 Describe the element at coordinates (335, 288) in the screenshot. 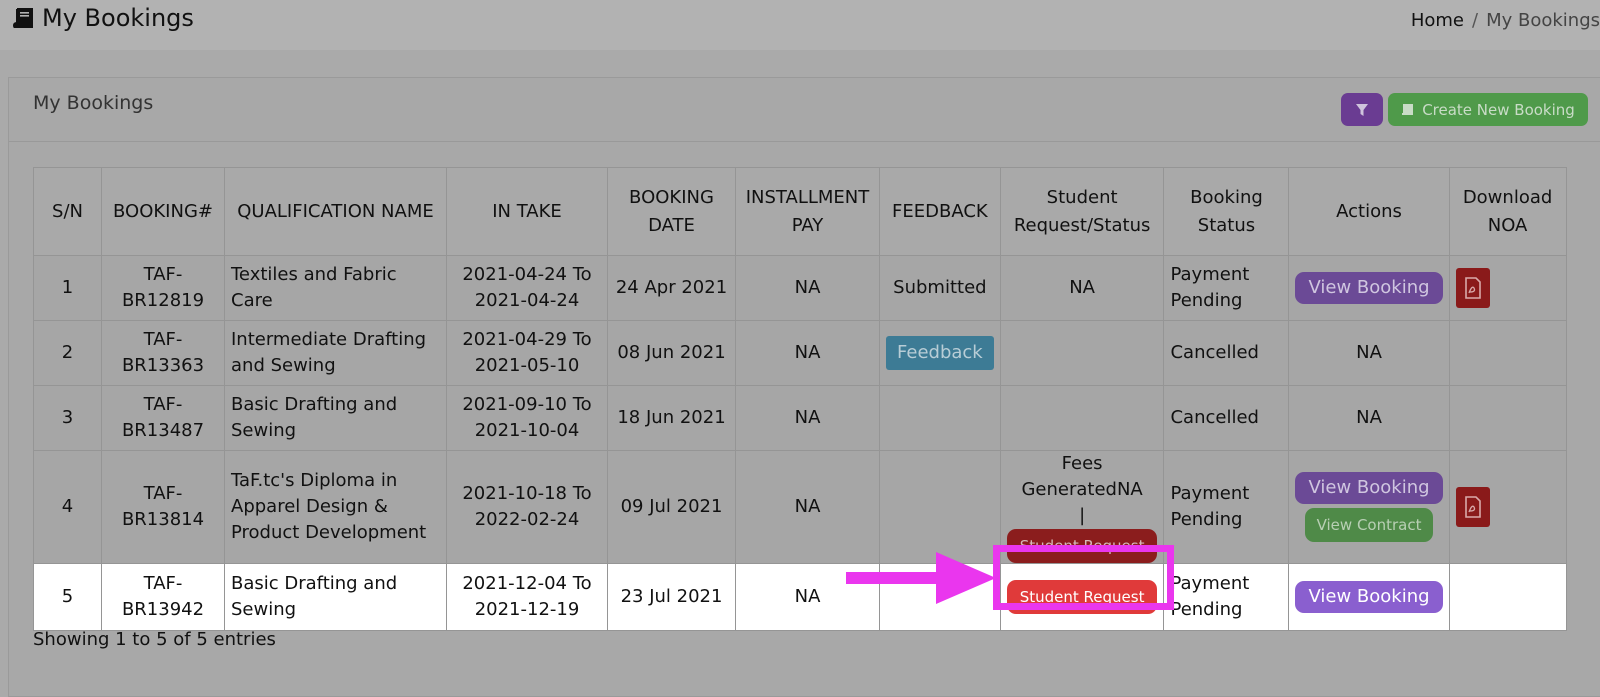

I see `cell-qualification: Textiles and Fabric Care` at that location.